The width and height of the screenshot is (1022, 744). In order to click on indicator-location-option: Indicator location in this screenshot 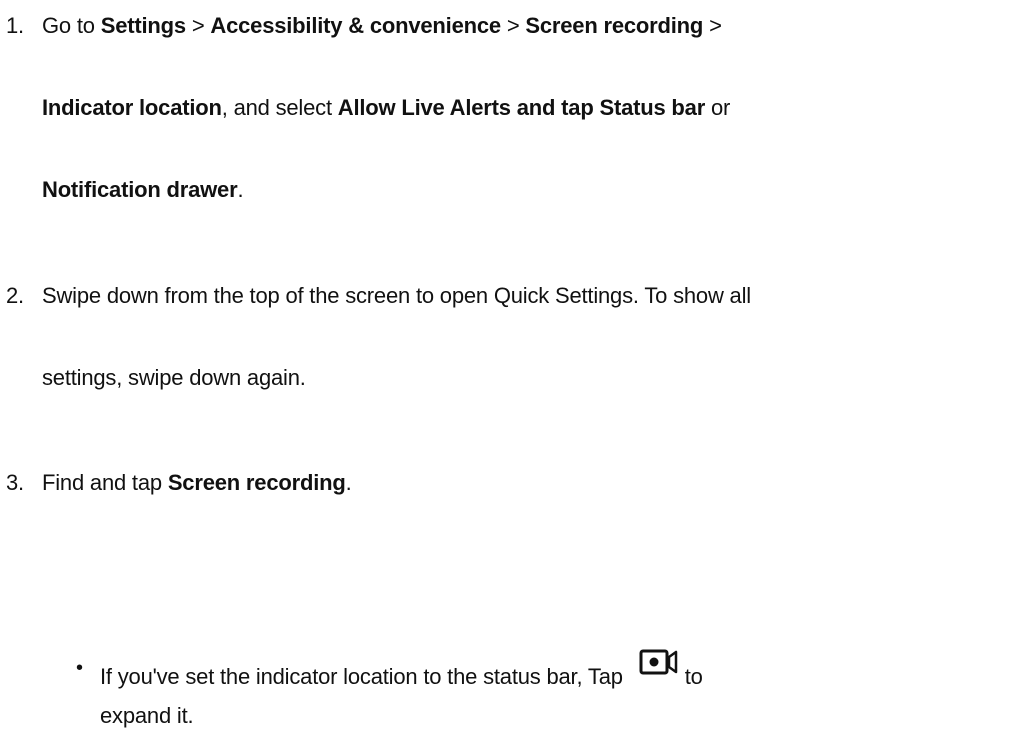, I will do `click(132, 107)`.